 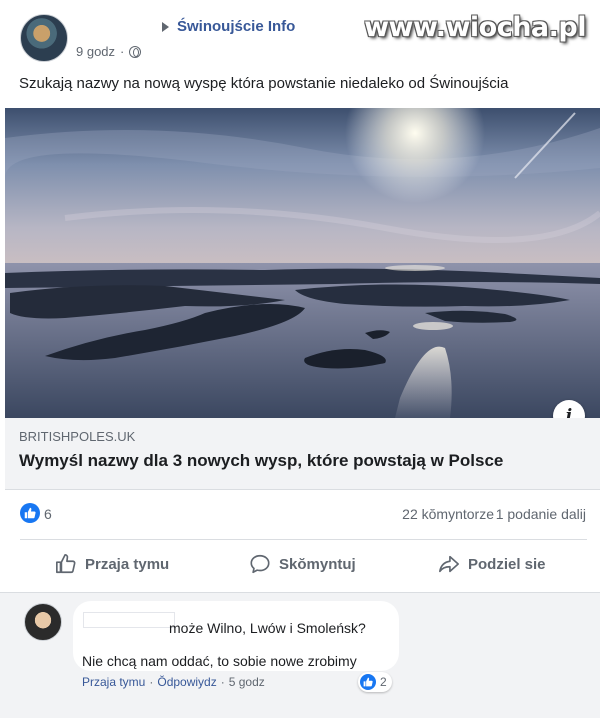 What do you see at coordinates (475, 27) in the screenshot?
I see `watermark: www.wiocha.pl` at bounding box center [475, 27].